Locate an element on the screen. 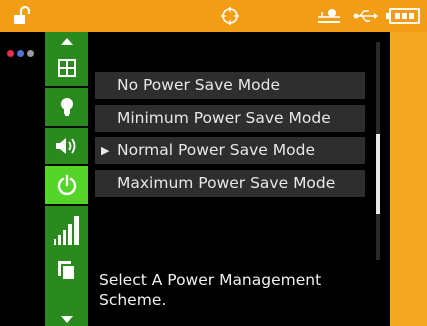  sidebar-item-signal is located at coordinates (66, 230).